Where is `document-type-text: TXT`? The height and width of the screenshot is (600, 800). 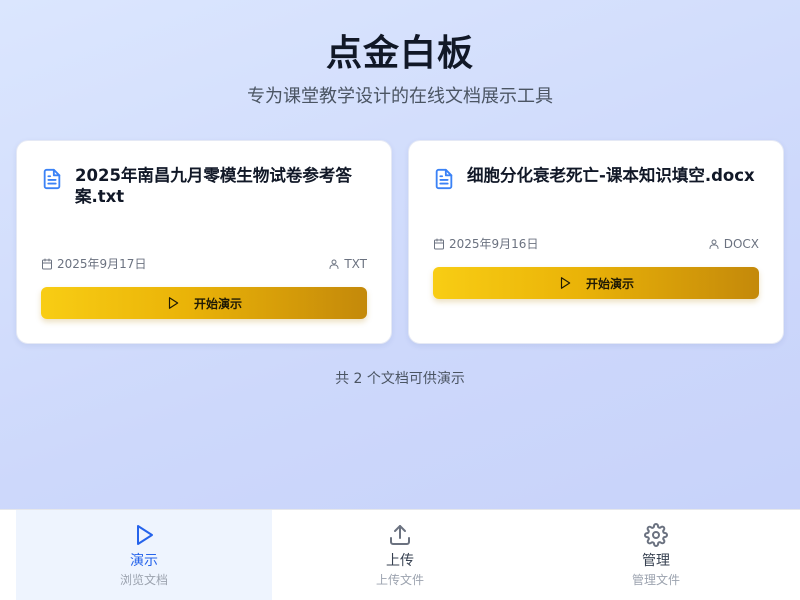
document-type-text: TXT is located at coordinates (355, 263).